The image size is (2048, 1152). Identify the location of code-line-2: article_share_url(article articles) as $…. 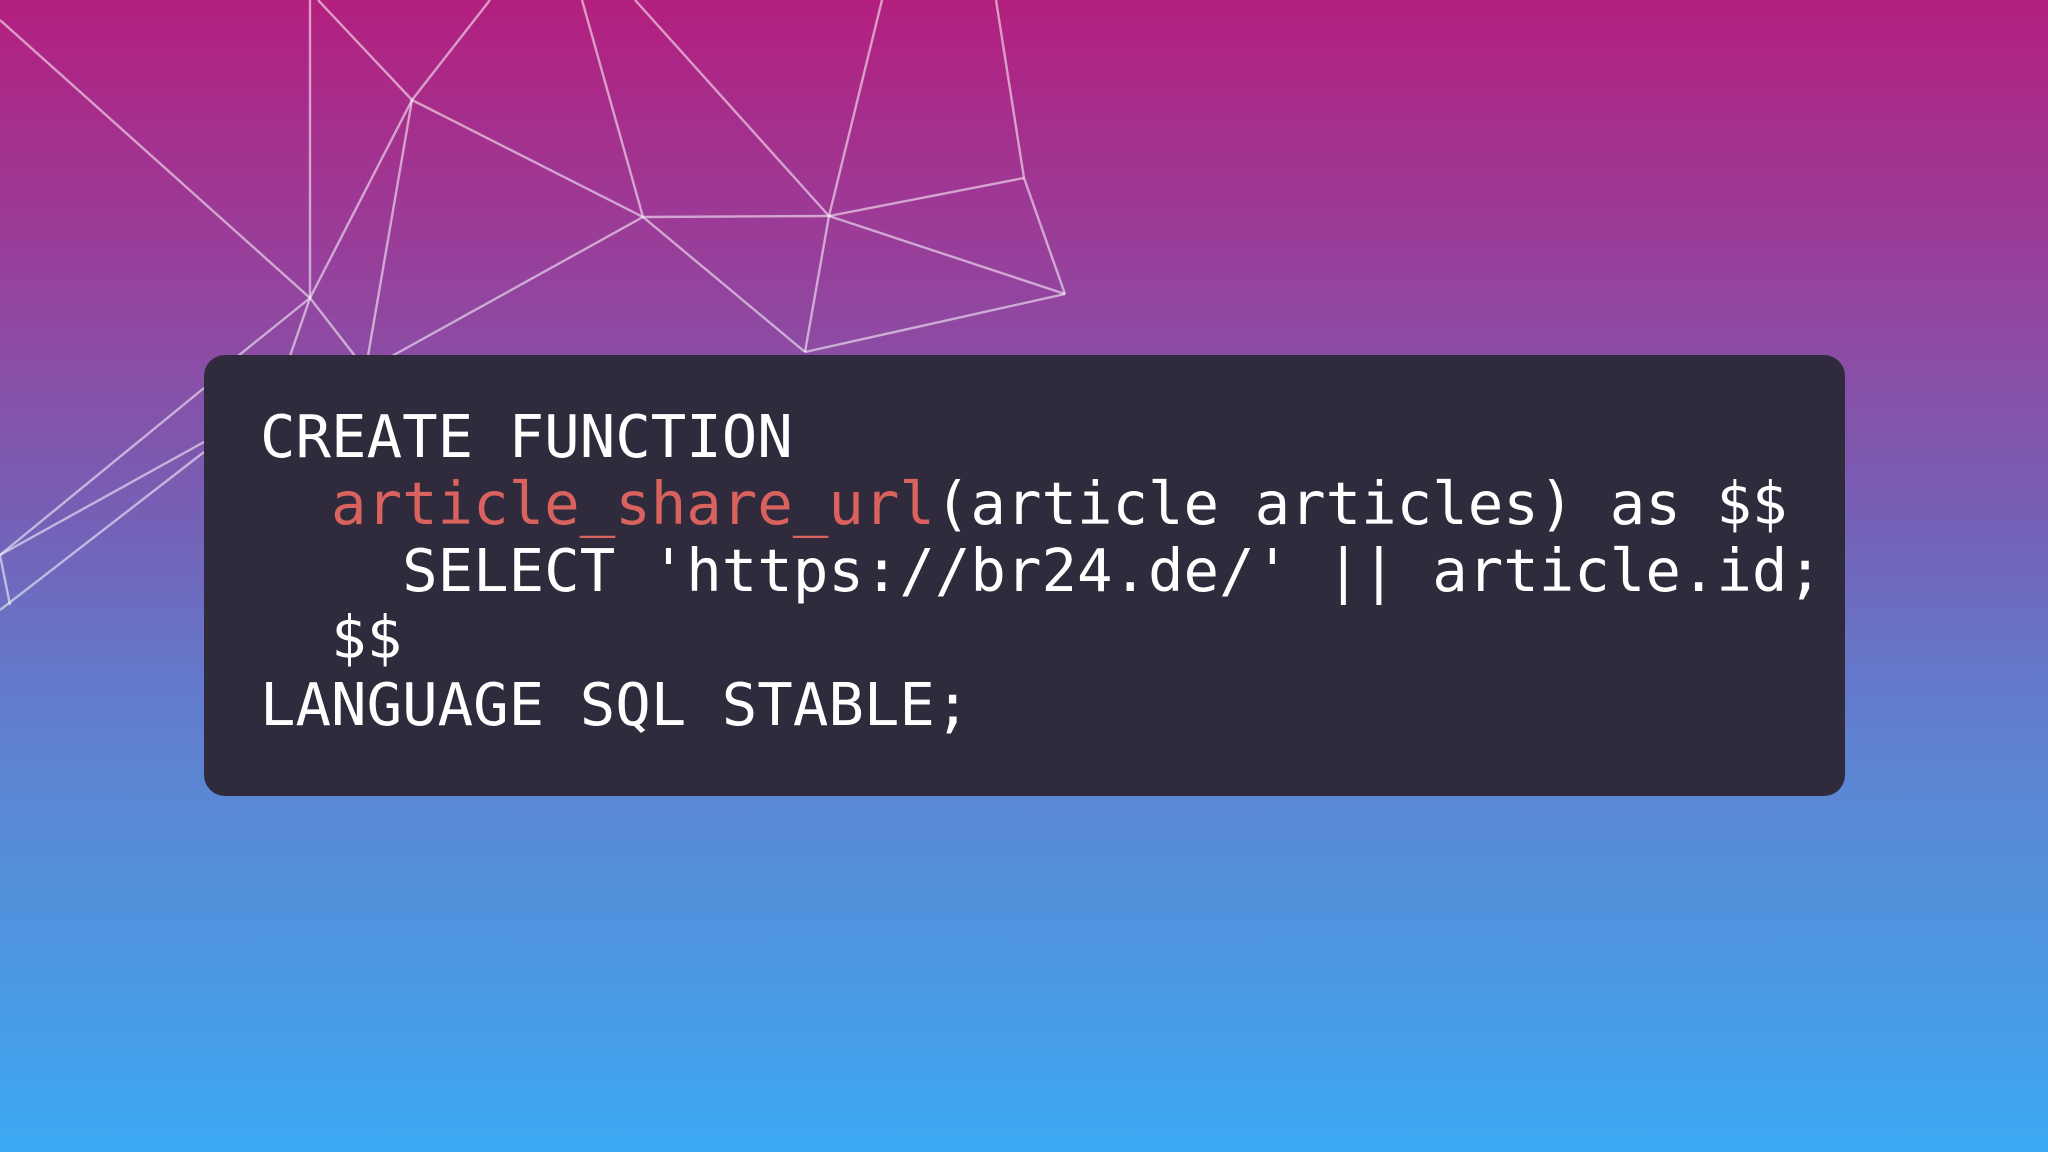
(1041, 503).